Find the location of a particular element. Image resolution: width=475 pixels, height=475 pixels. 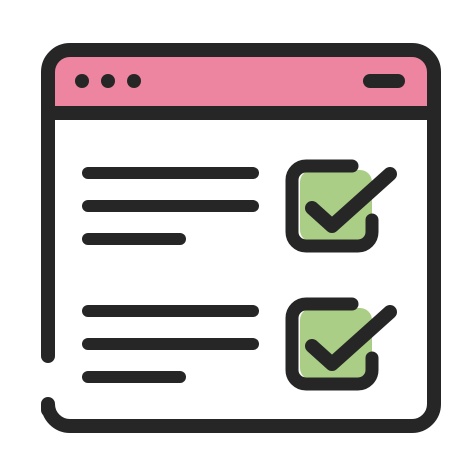

window-dots is located at coordinates (108, 81).